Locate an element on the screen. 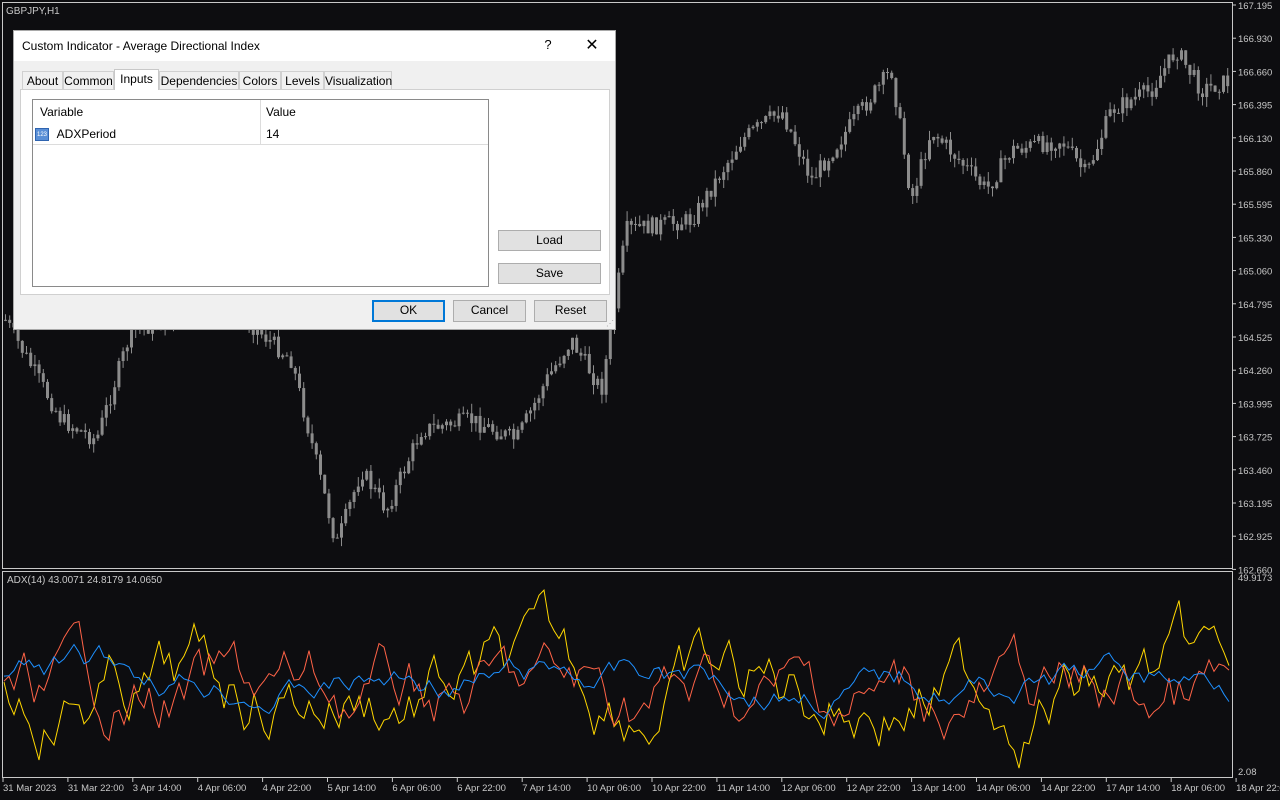 The height and width of the screenshot is (800, 1280). close-button: ✕ is located at coordinates (592, 46).